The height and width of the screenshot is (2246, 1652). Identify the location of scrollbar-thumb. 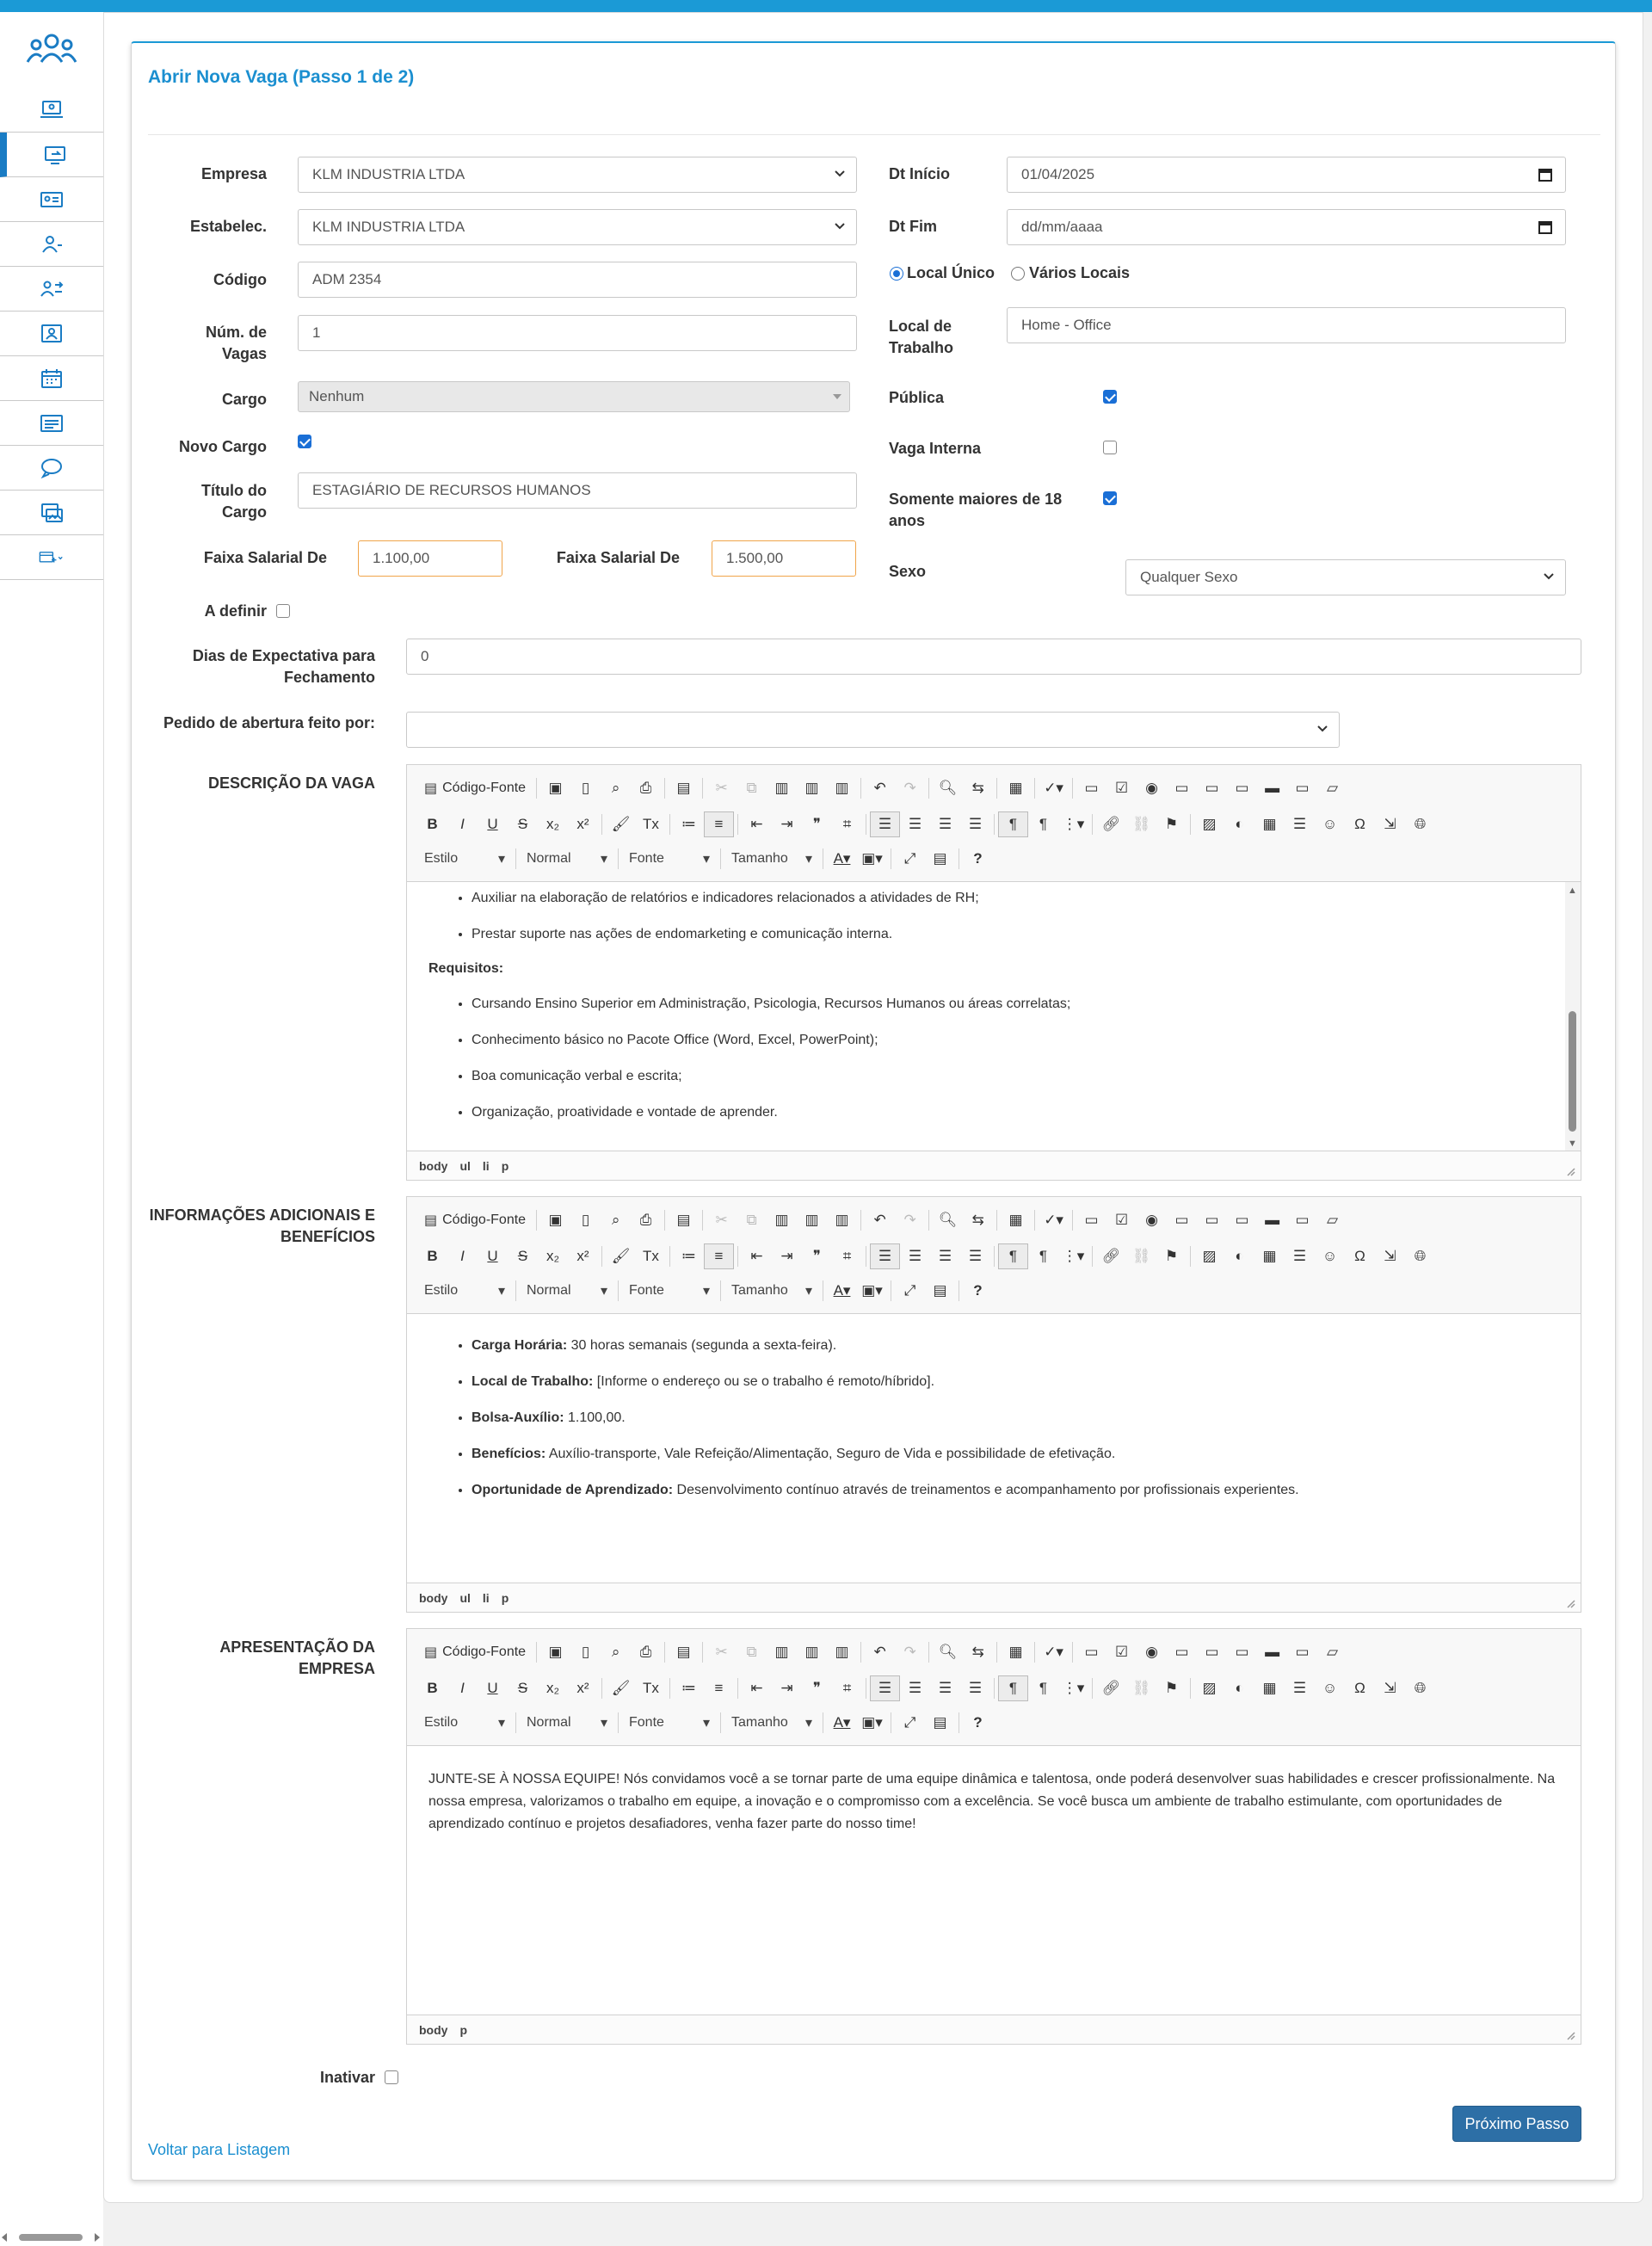
(1572, 1071).